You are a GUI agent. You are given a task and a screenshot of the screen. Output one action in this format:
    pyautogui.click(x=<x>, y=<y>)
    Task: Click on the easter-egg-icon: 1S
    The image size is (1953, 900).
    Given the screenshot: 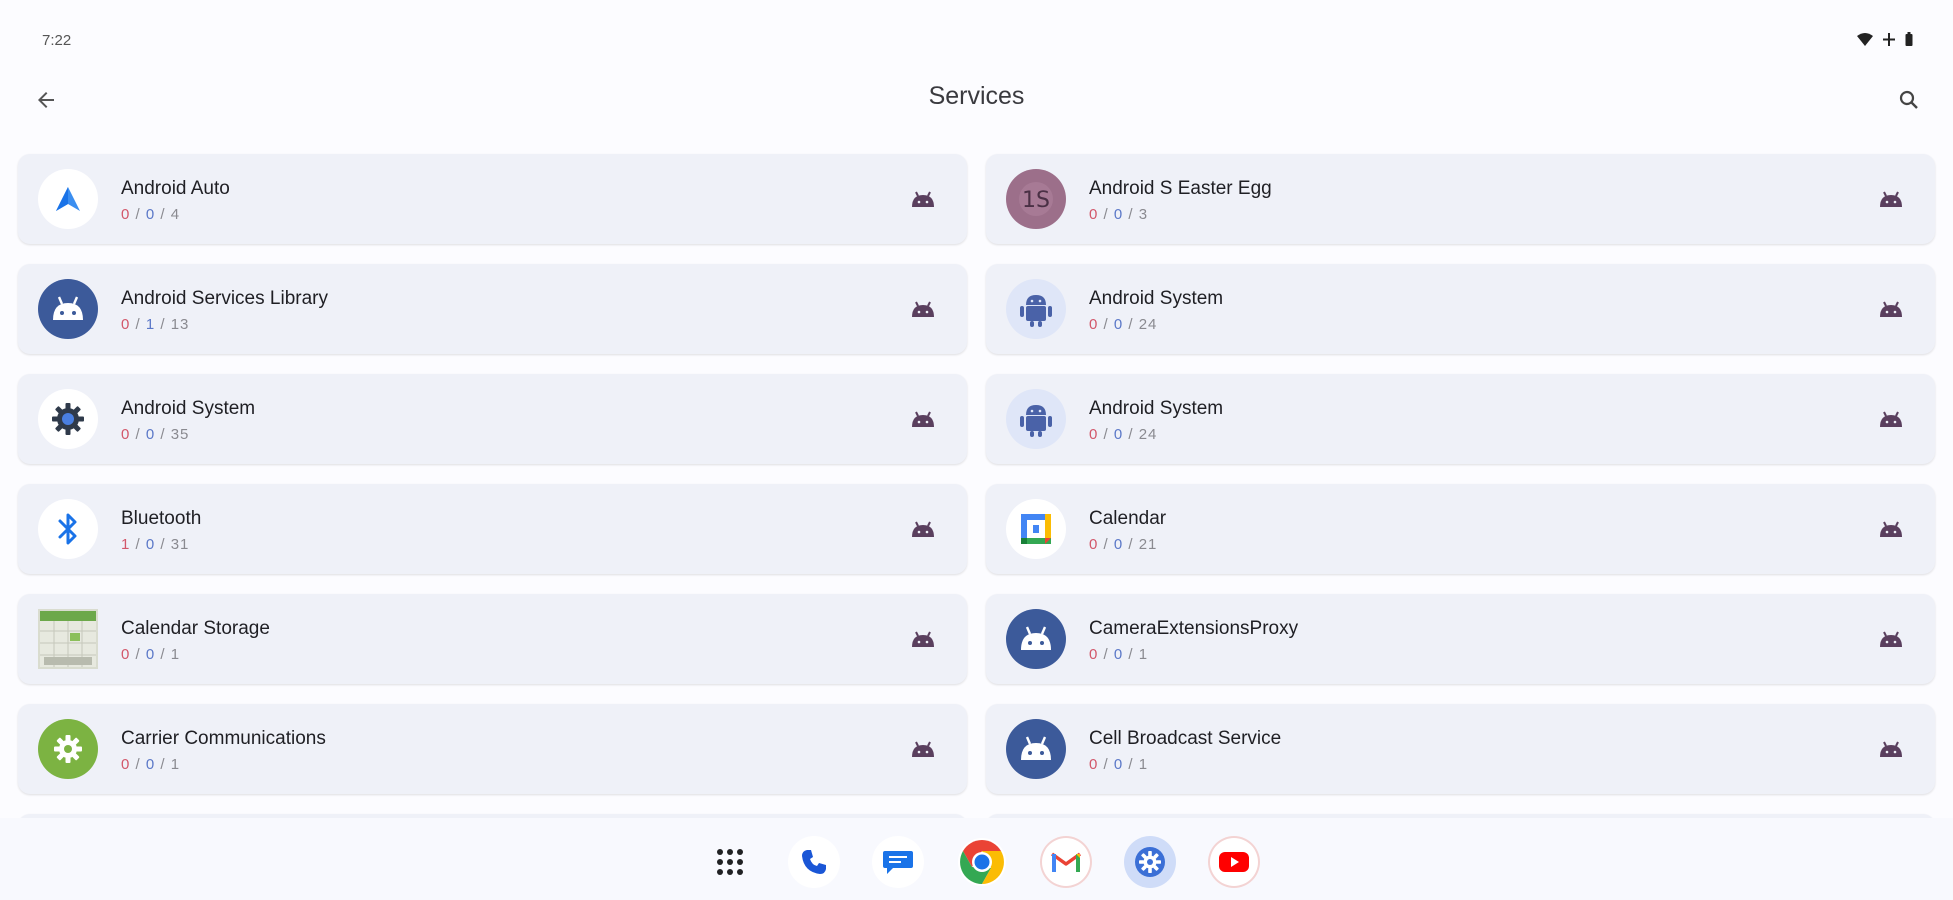 What is the action you would take?
    pyautogui.click(x=1036, y=199)
    